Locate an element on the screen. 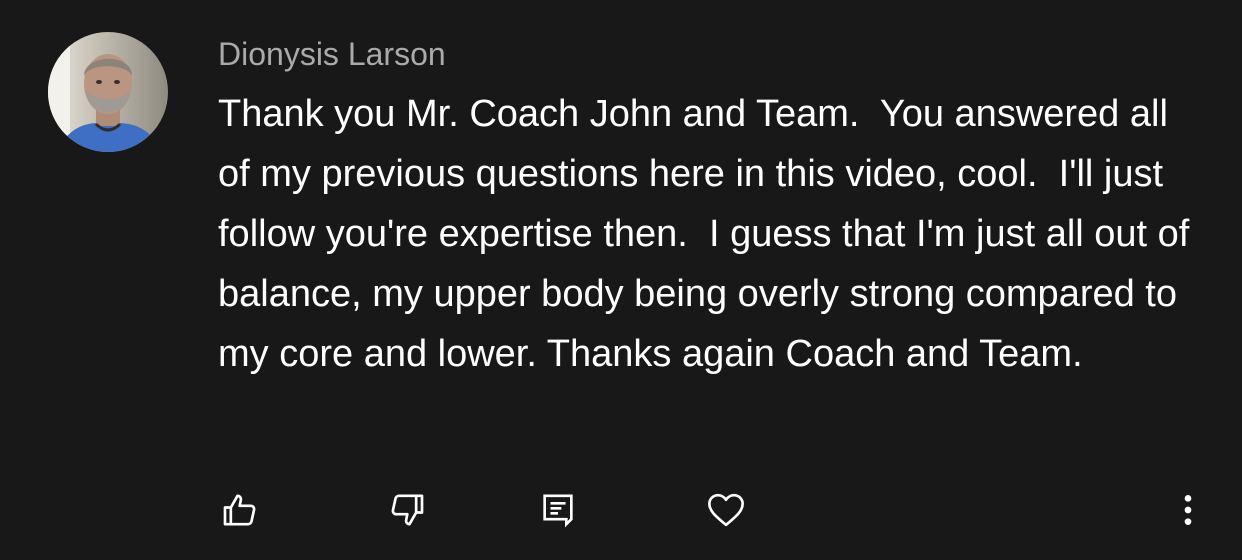  comment-action-bar is located at coordinates (621, 510).